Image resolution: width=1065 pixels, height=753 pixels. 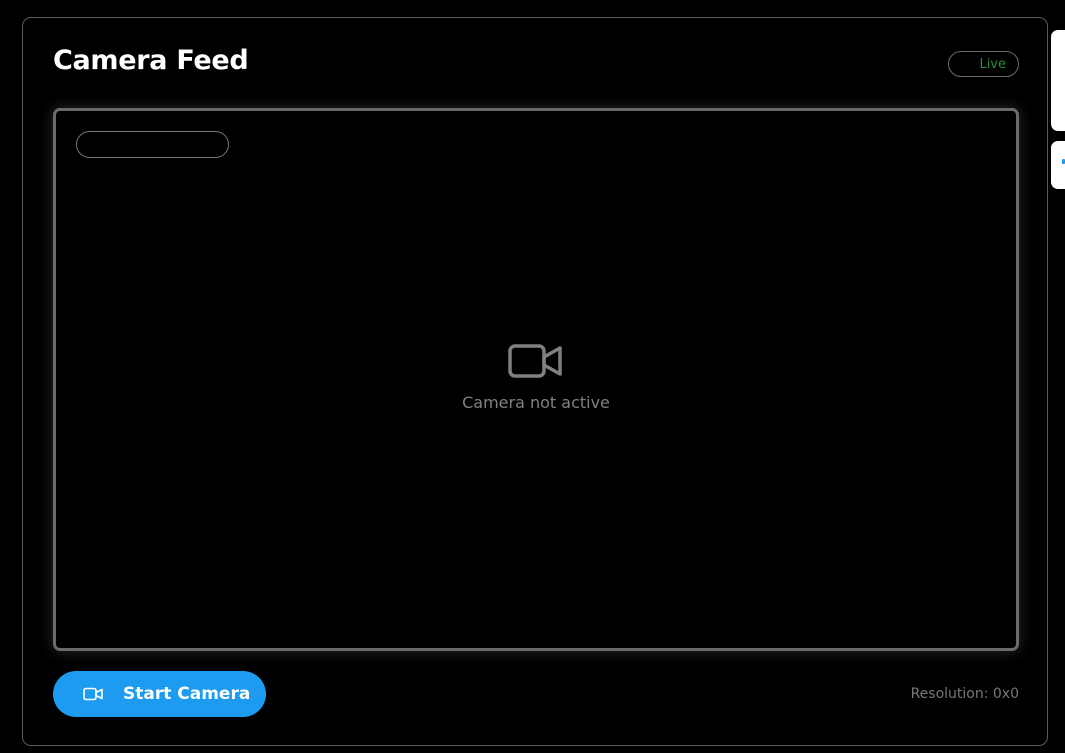 I want to click on viewport-overlay-pill, so click(x=152, y=144).